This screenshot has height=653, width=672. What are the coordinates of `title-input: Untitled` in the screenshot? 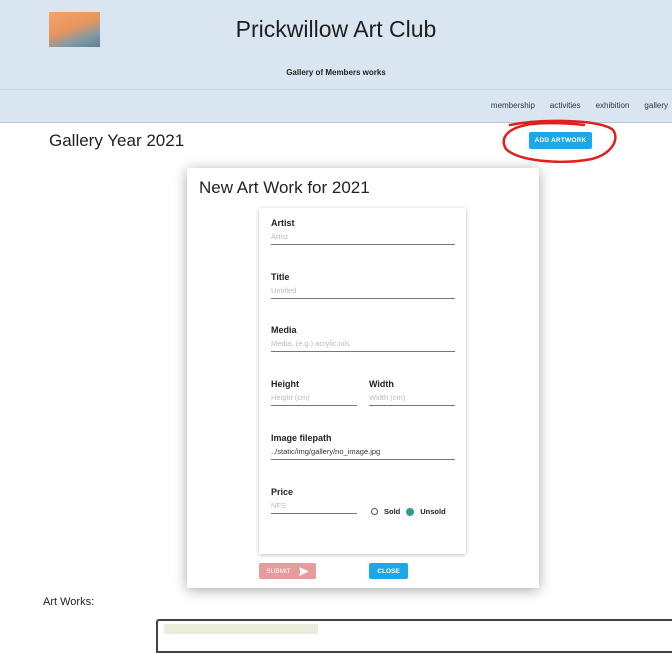 It's located at (363, 291).